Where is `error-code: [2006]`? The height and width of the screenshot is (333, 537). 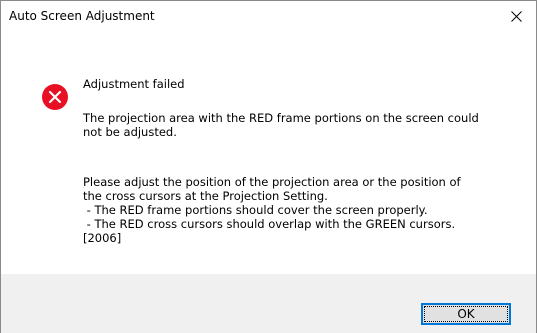 error-code: [2006] is located at coordinates (102, 238).